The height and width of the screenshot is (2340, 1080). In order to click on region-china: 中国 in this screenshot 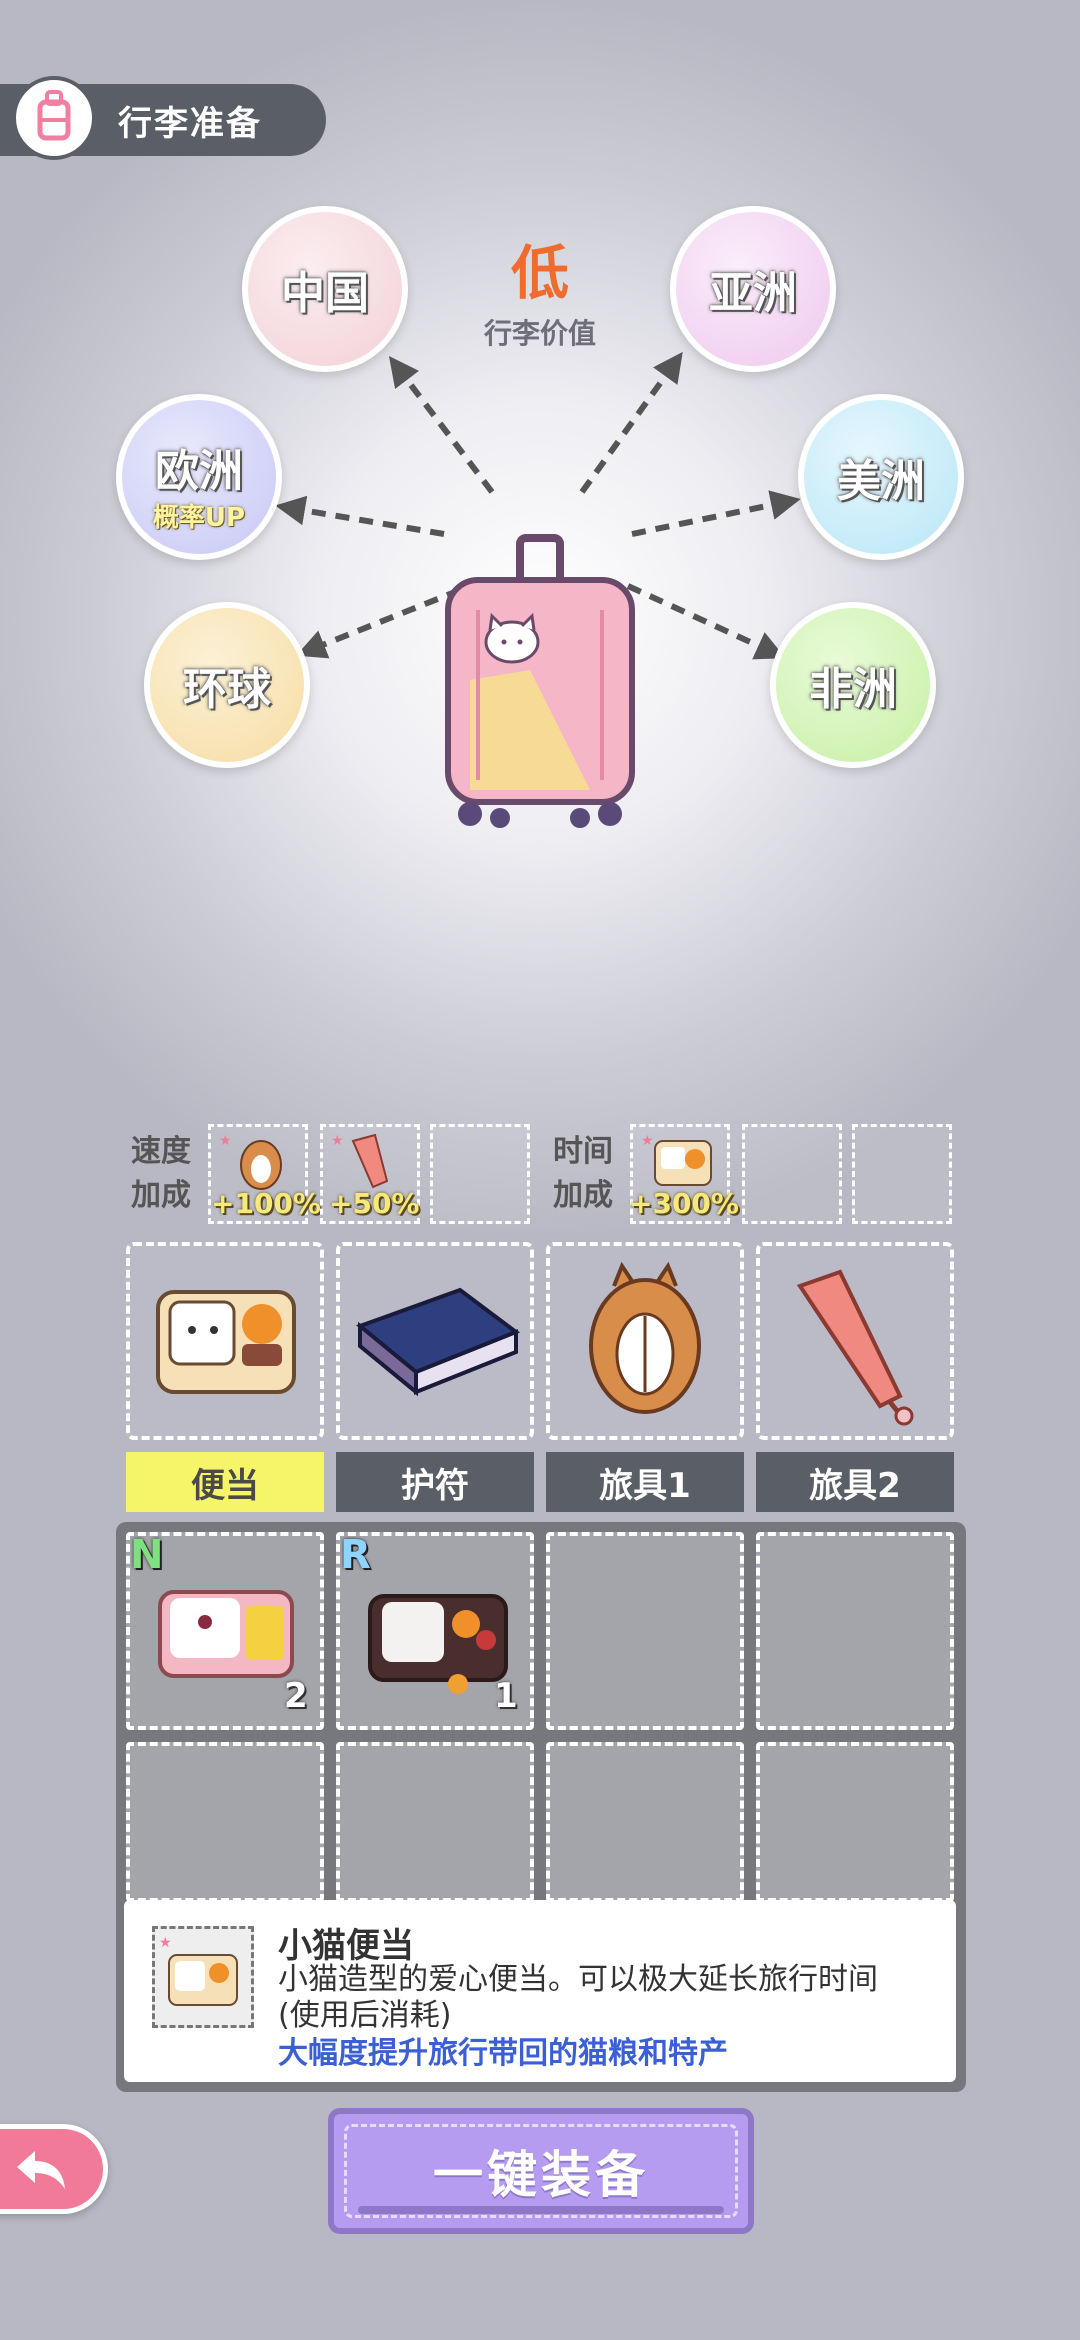, I will do `click(325, 289)`.